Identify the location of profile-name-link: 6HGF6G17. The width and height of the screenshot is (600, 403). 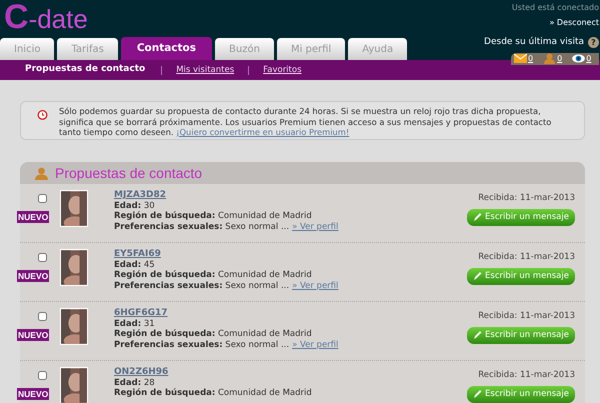
(141, 313).